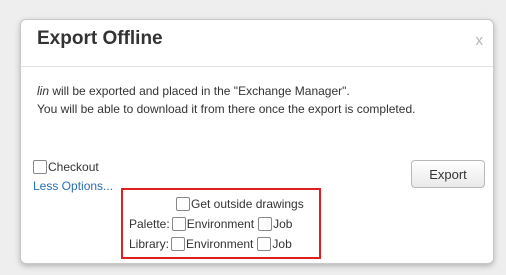 The width and height of the screenshot is (506, 275). Describe the element at coordinates (265, 223) in the screenshot. I see `palette-job-checkbox` at that location.